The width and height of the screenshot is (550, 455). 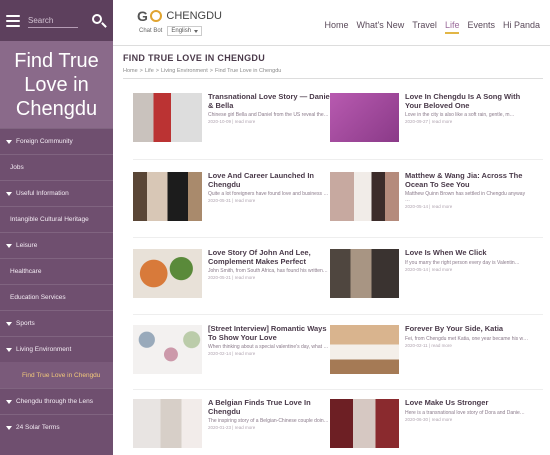 What do you see at coordinates (270, 427) in the screenshot?
I see `article-meta: 2020-01-23 | read more` at bounding box center [270, 427].